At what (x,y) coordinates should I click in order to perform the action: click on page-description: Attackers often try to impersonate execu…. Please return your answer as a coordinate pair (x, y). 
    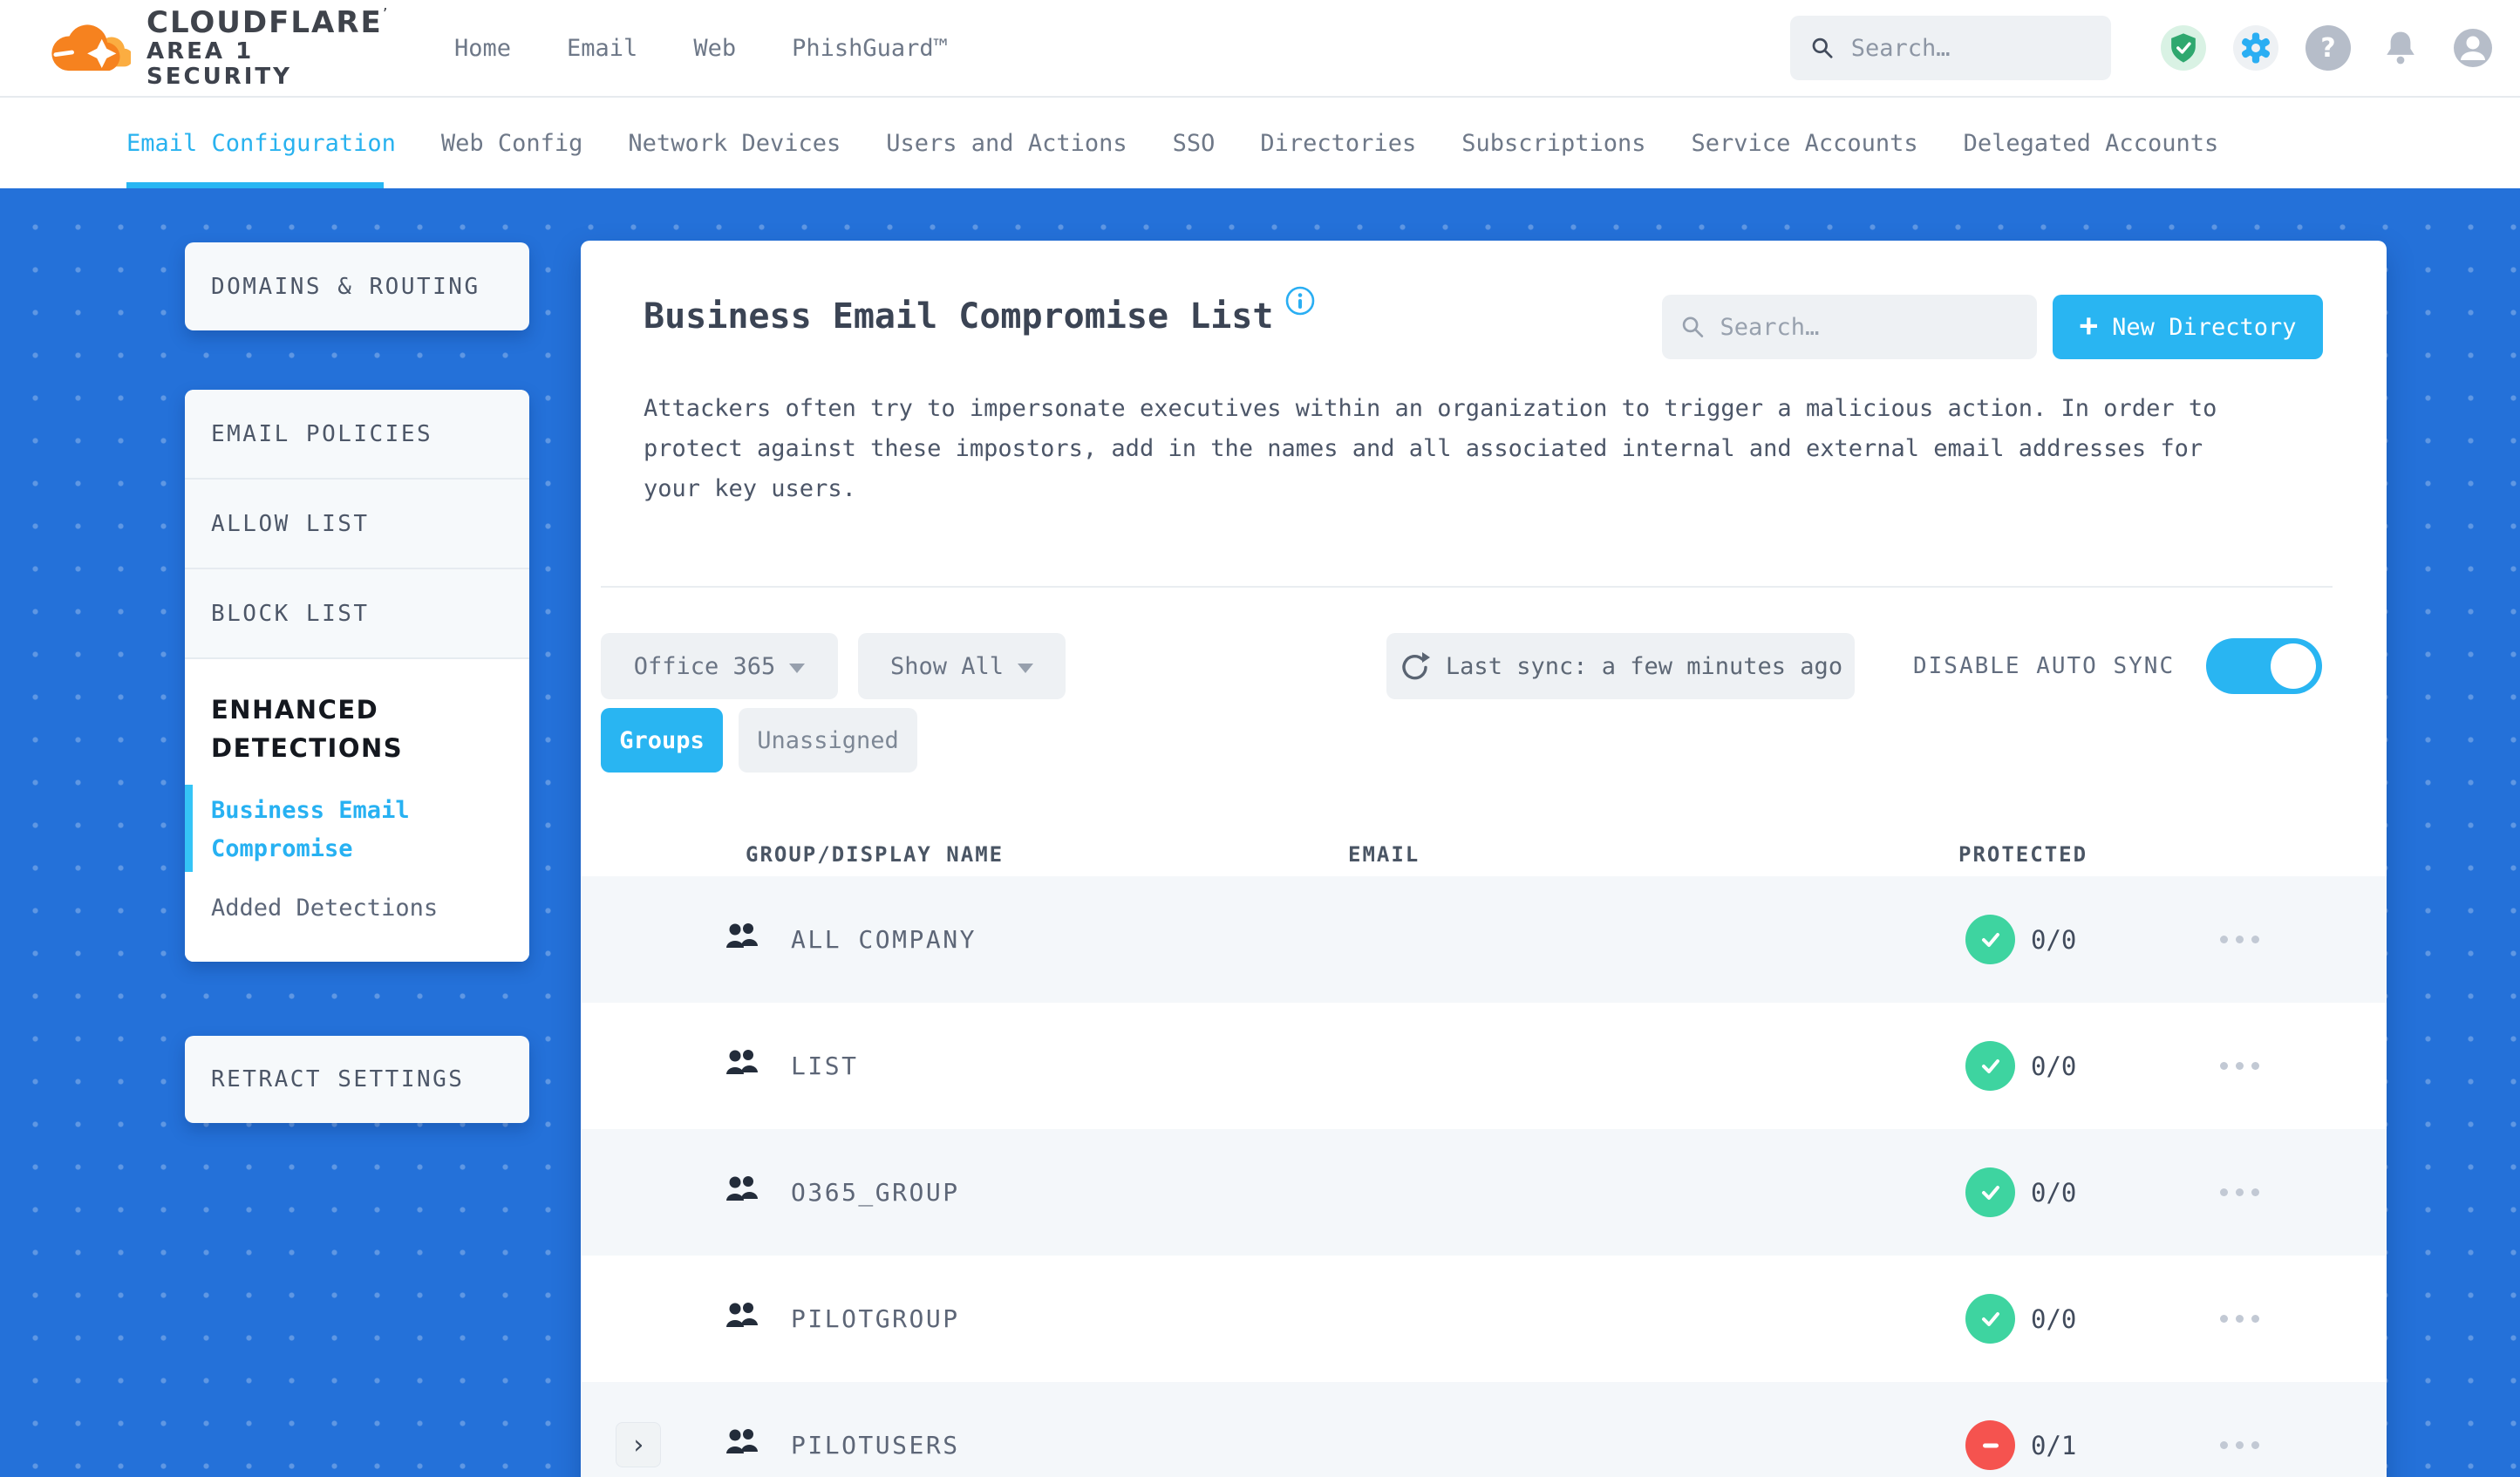
    Looking at the image, I should click on (1430, 448).